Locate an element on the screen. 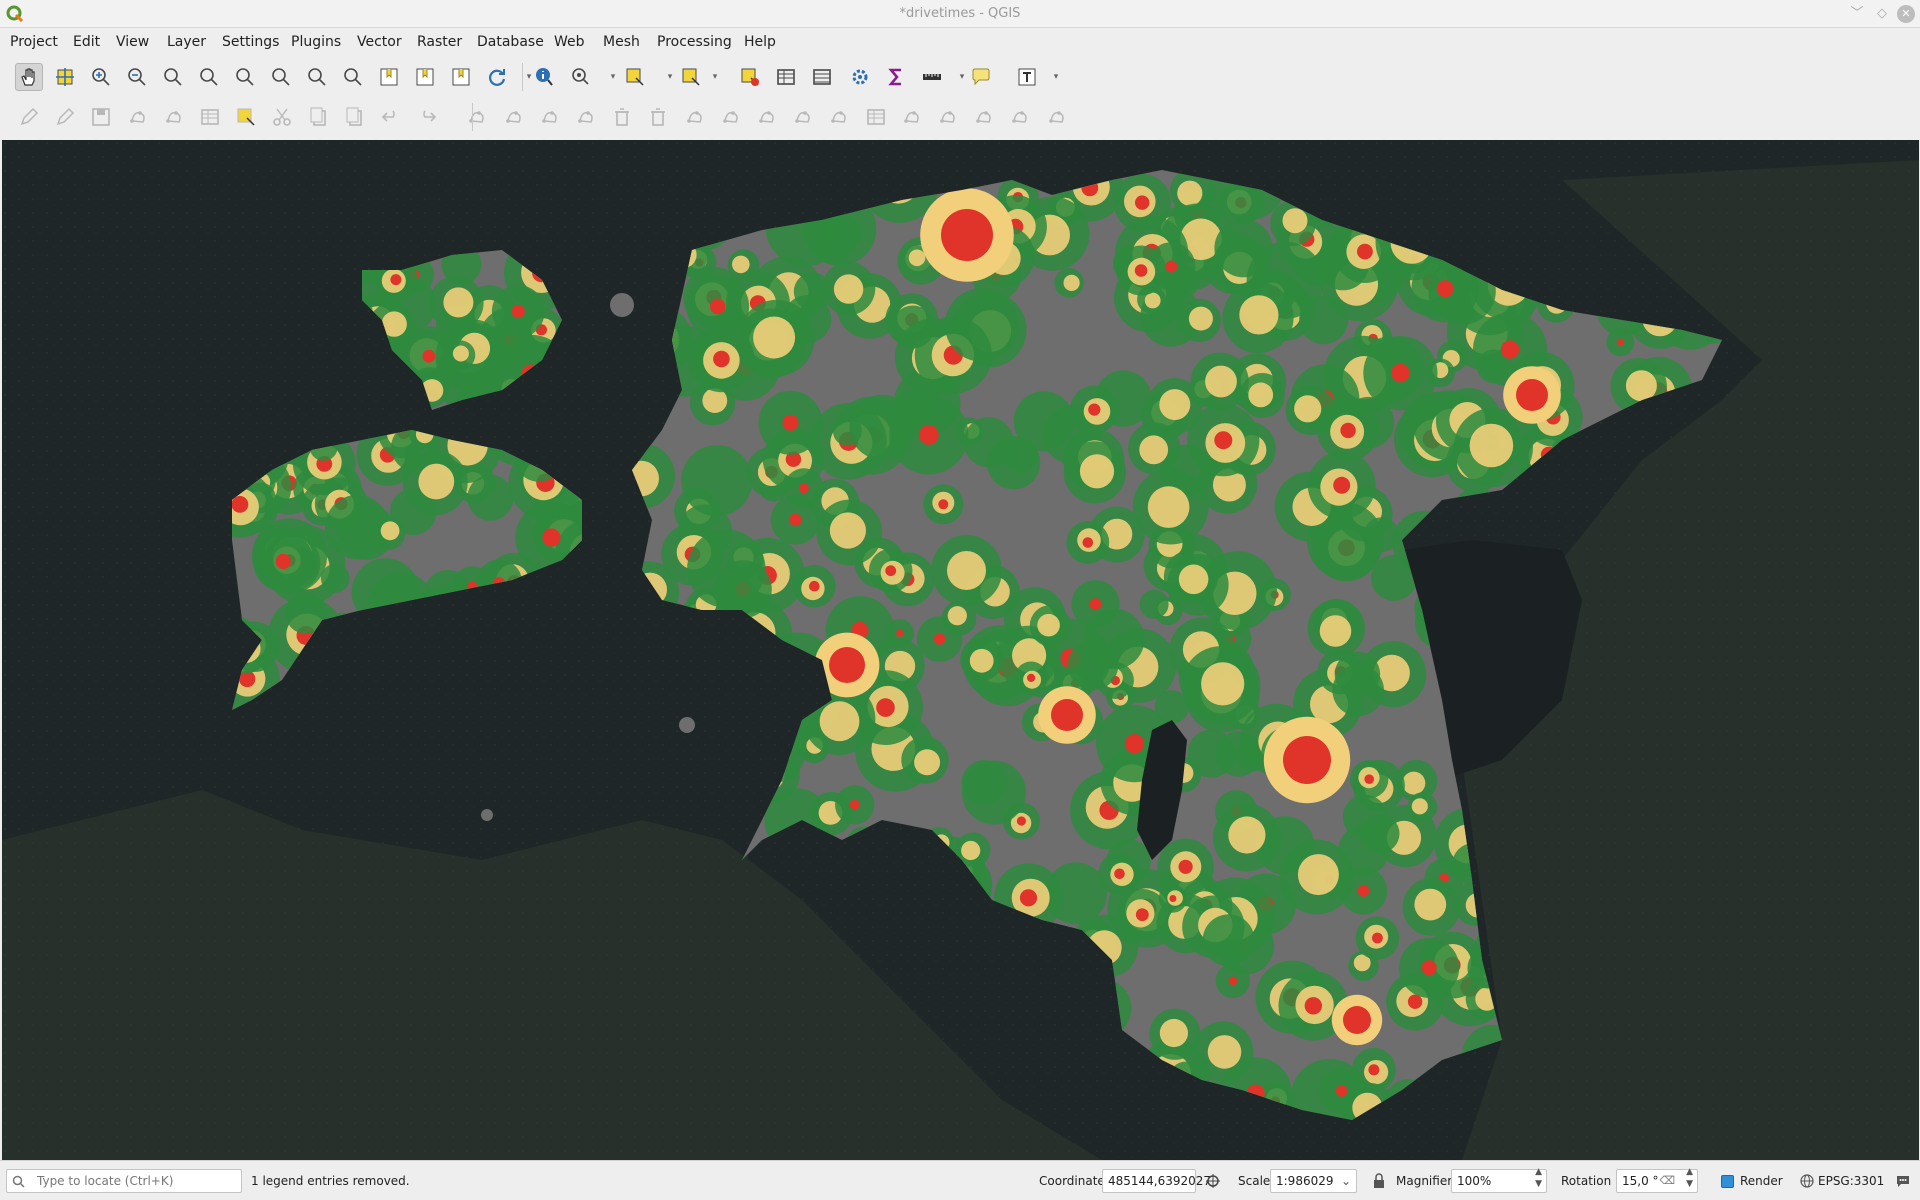 This screenshot has width=1920, height=1200. split-parts-icon is located at coordinates (803, 117).